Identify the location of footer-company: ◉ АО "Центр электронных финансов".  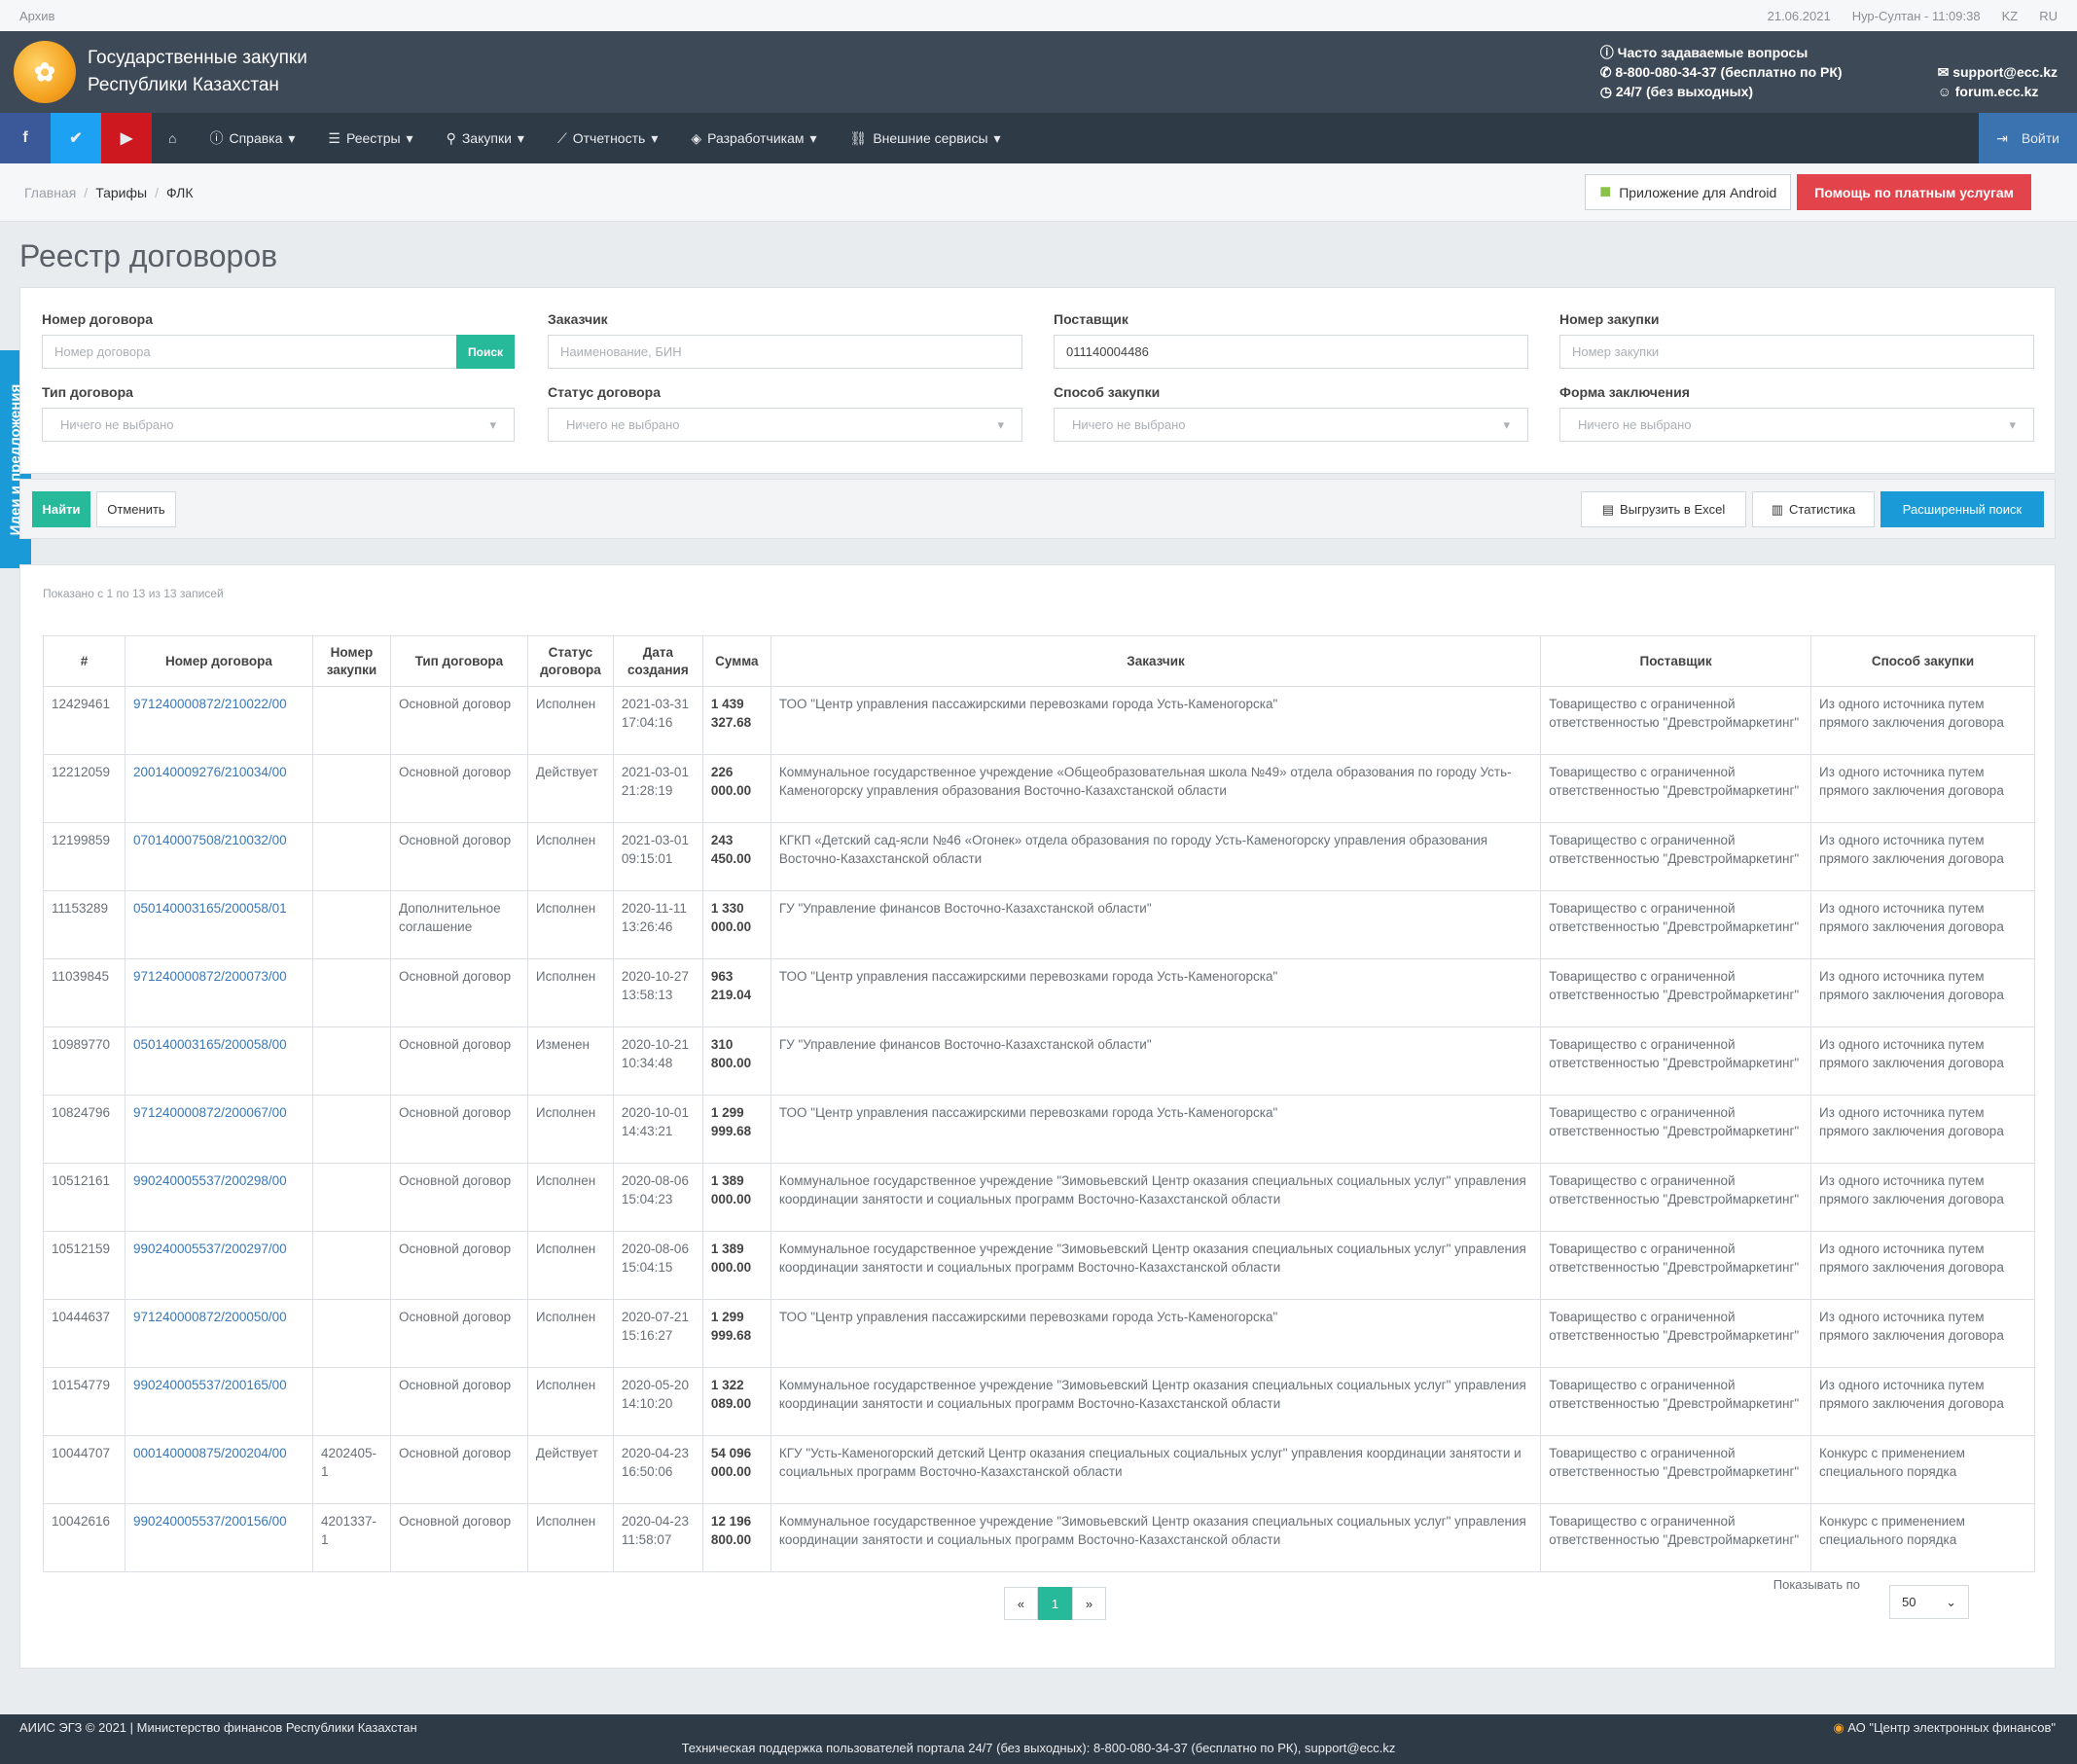
(1945, 1728).